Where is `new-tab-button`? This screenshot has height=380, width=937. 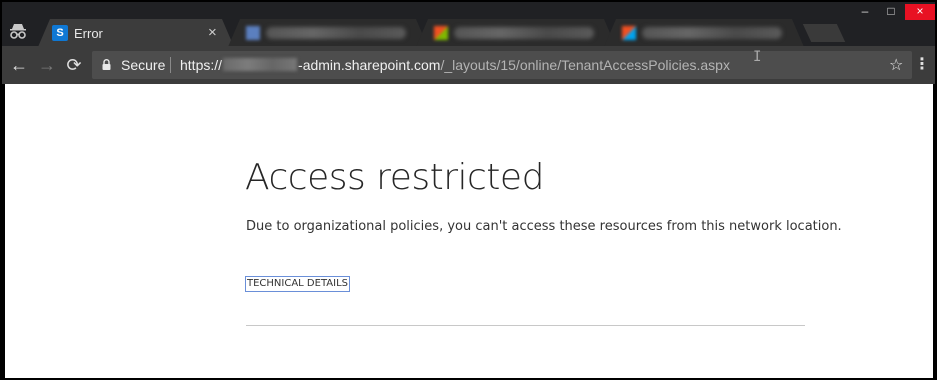
new-tab-button is located at coordinates (824, 33).